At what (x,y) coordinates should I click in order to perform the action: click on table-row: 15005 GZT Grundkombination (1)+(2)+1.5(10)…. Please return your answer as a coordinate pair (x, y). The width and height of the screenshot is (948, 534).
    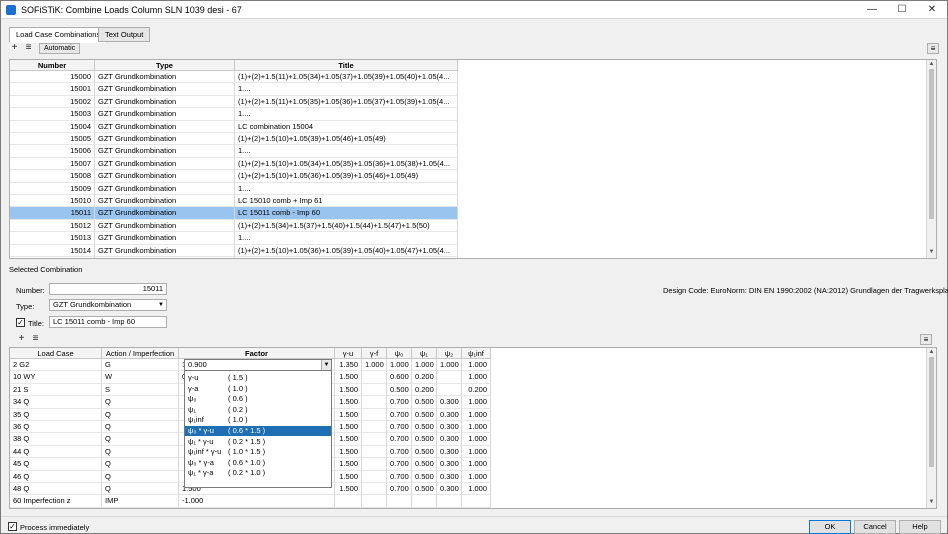
    Looking at the image, I should click on (234, 139).